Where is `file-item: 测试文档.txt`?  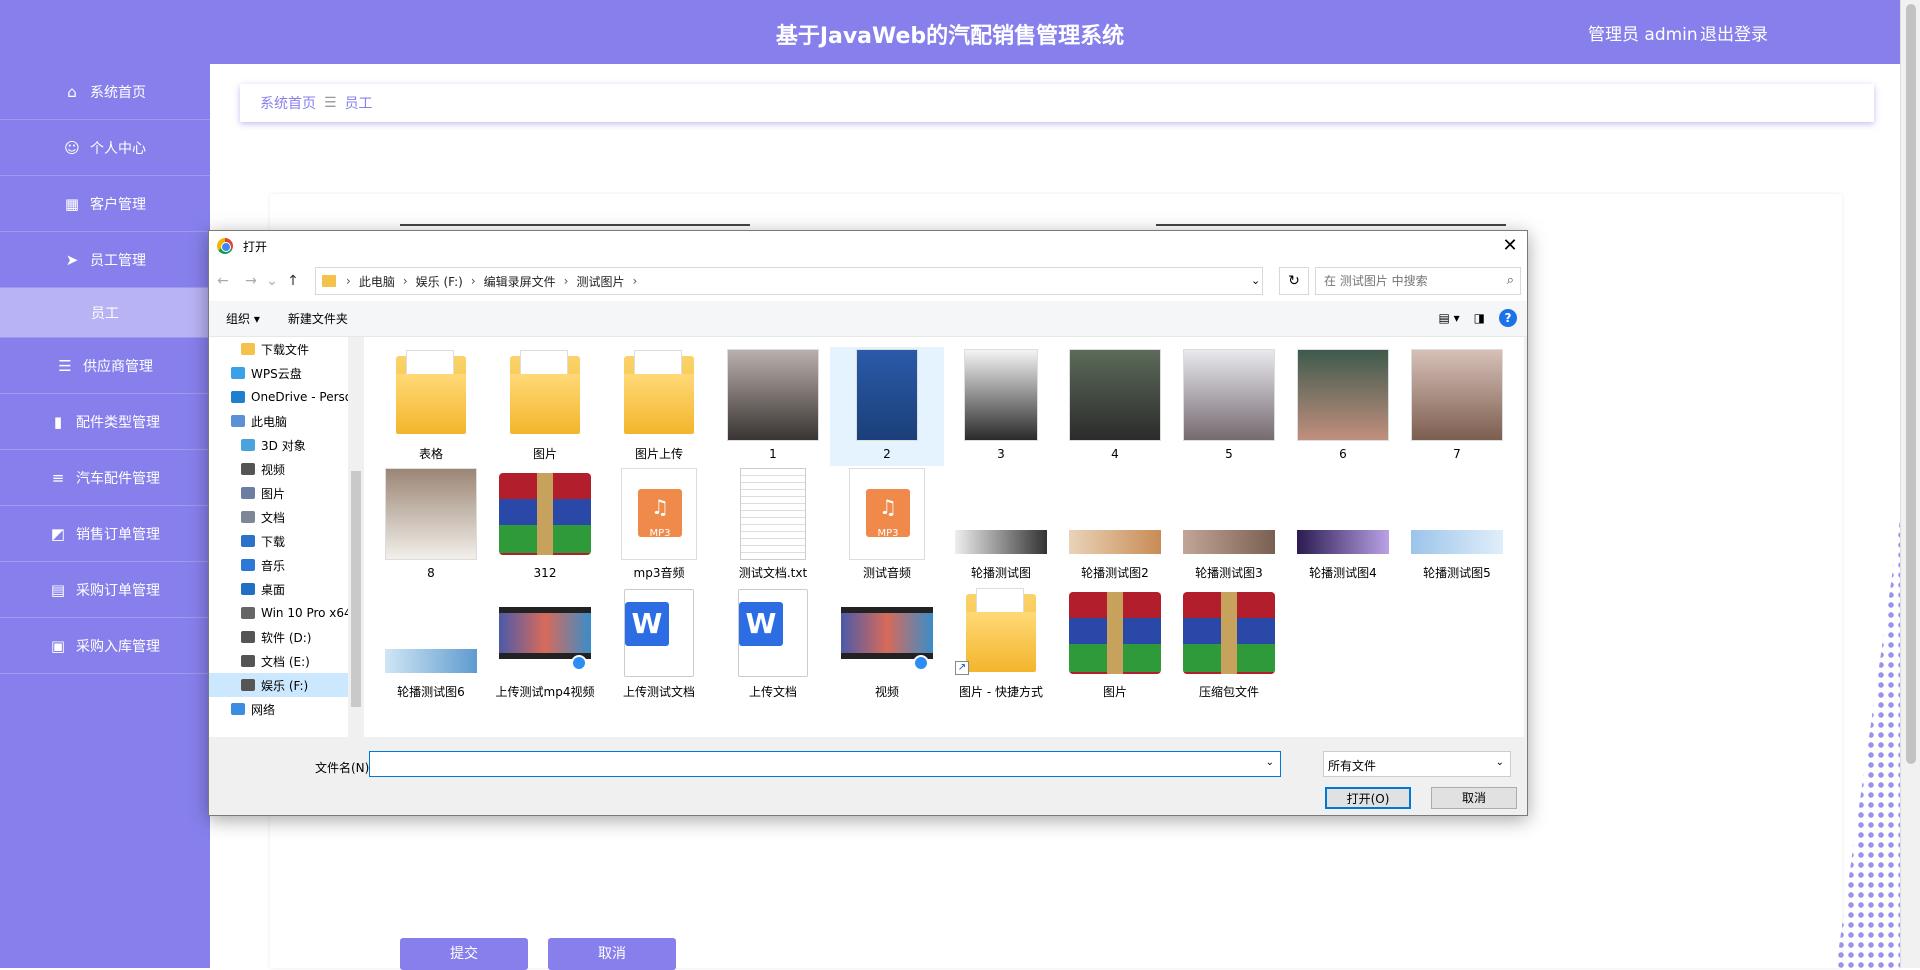
file-item: 测试文档.txt is located at coordinates (773, 525).